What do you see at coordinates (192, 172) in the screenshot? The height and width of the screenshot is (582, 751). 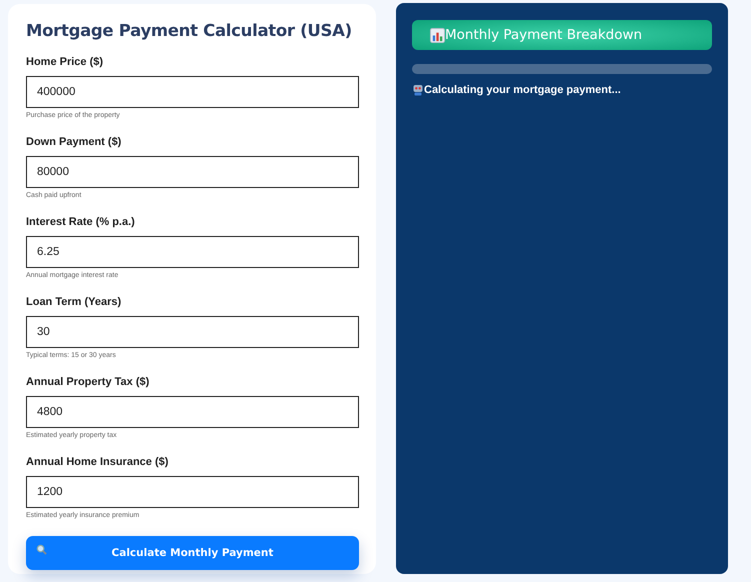 I see `input-field: 80000` at bounding box center [192, 172].